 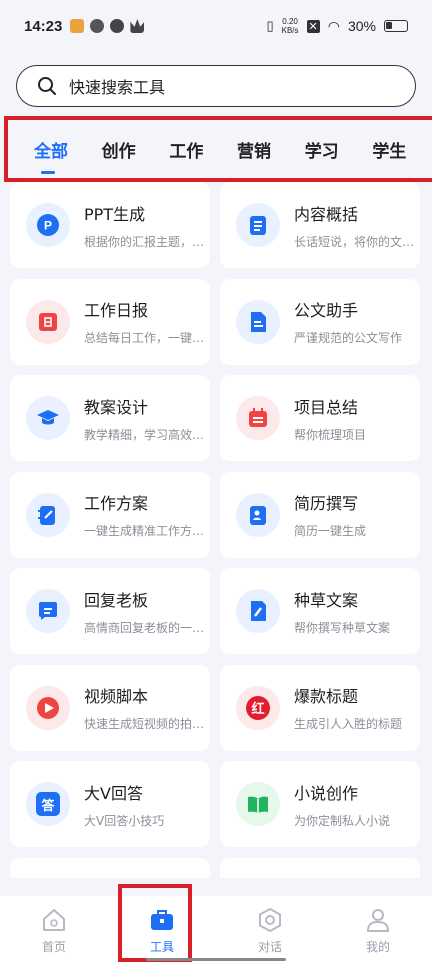 I want to click on bottom-nav: 首页 工具 对话 我的, so click(x=216, y=930).